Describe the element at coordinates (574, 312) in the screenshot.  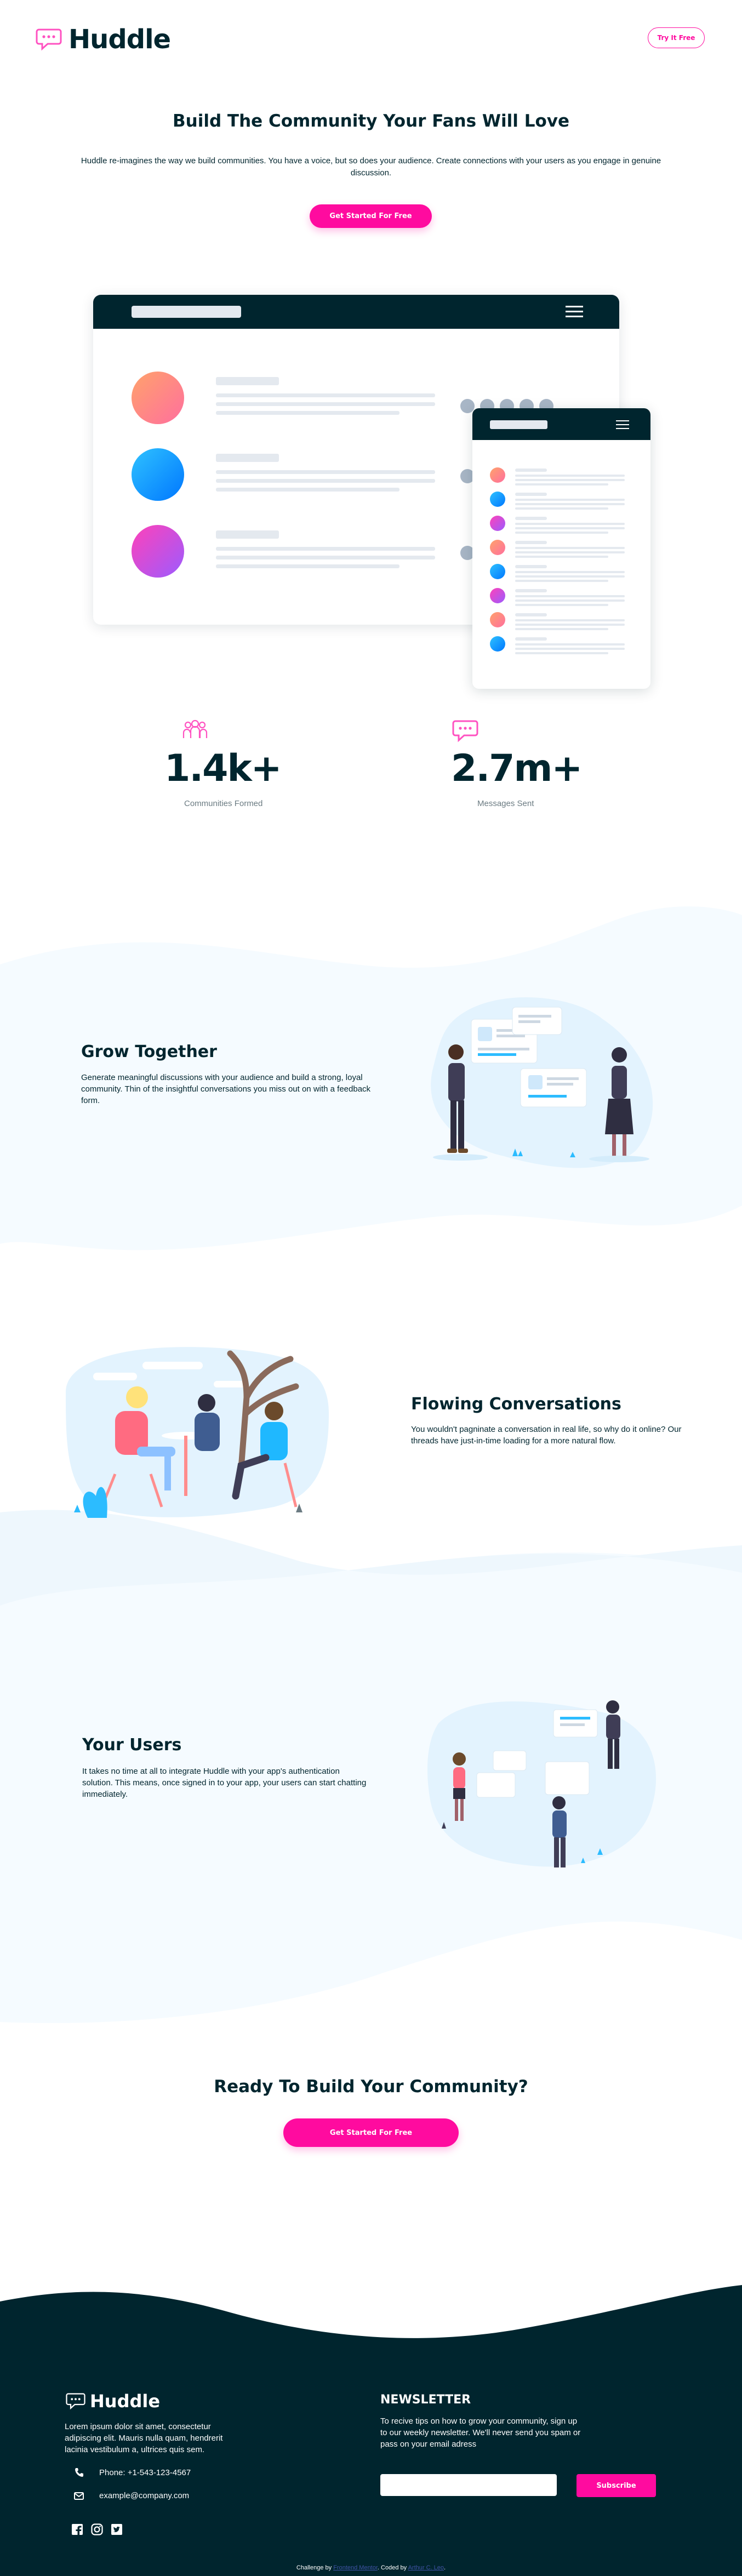
I see `mockup-menu-icon` at that location.